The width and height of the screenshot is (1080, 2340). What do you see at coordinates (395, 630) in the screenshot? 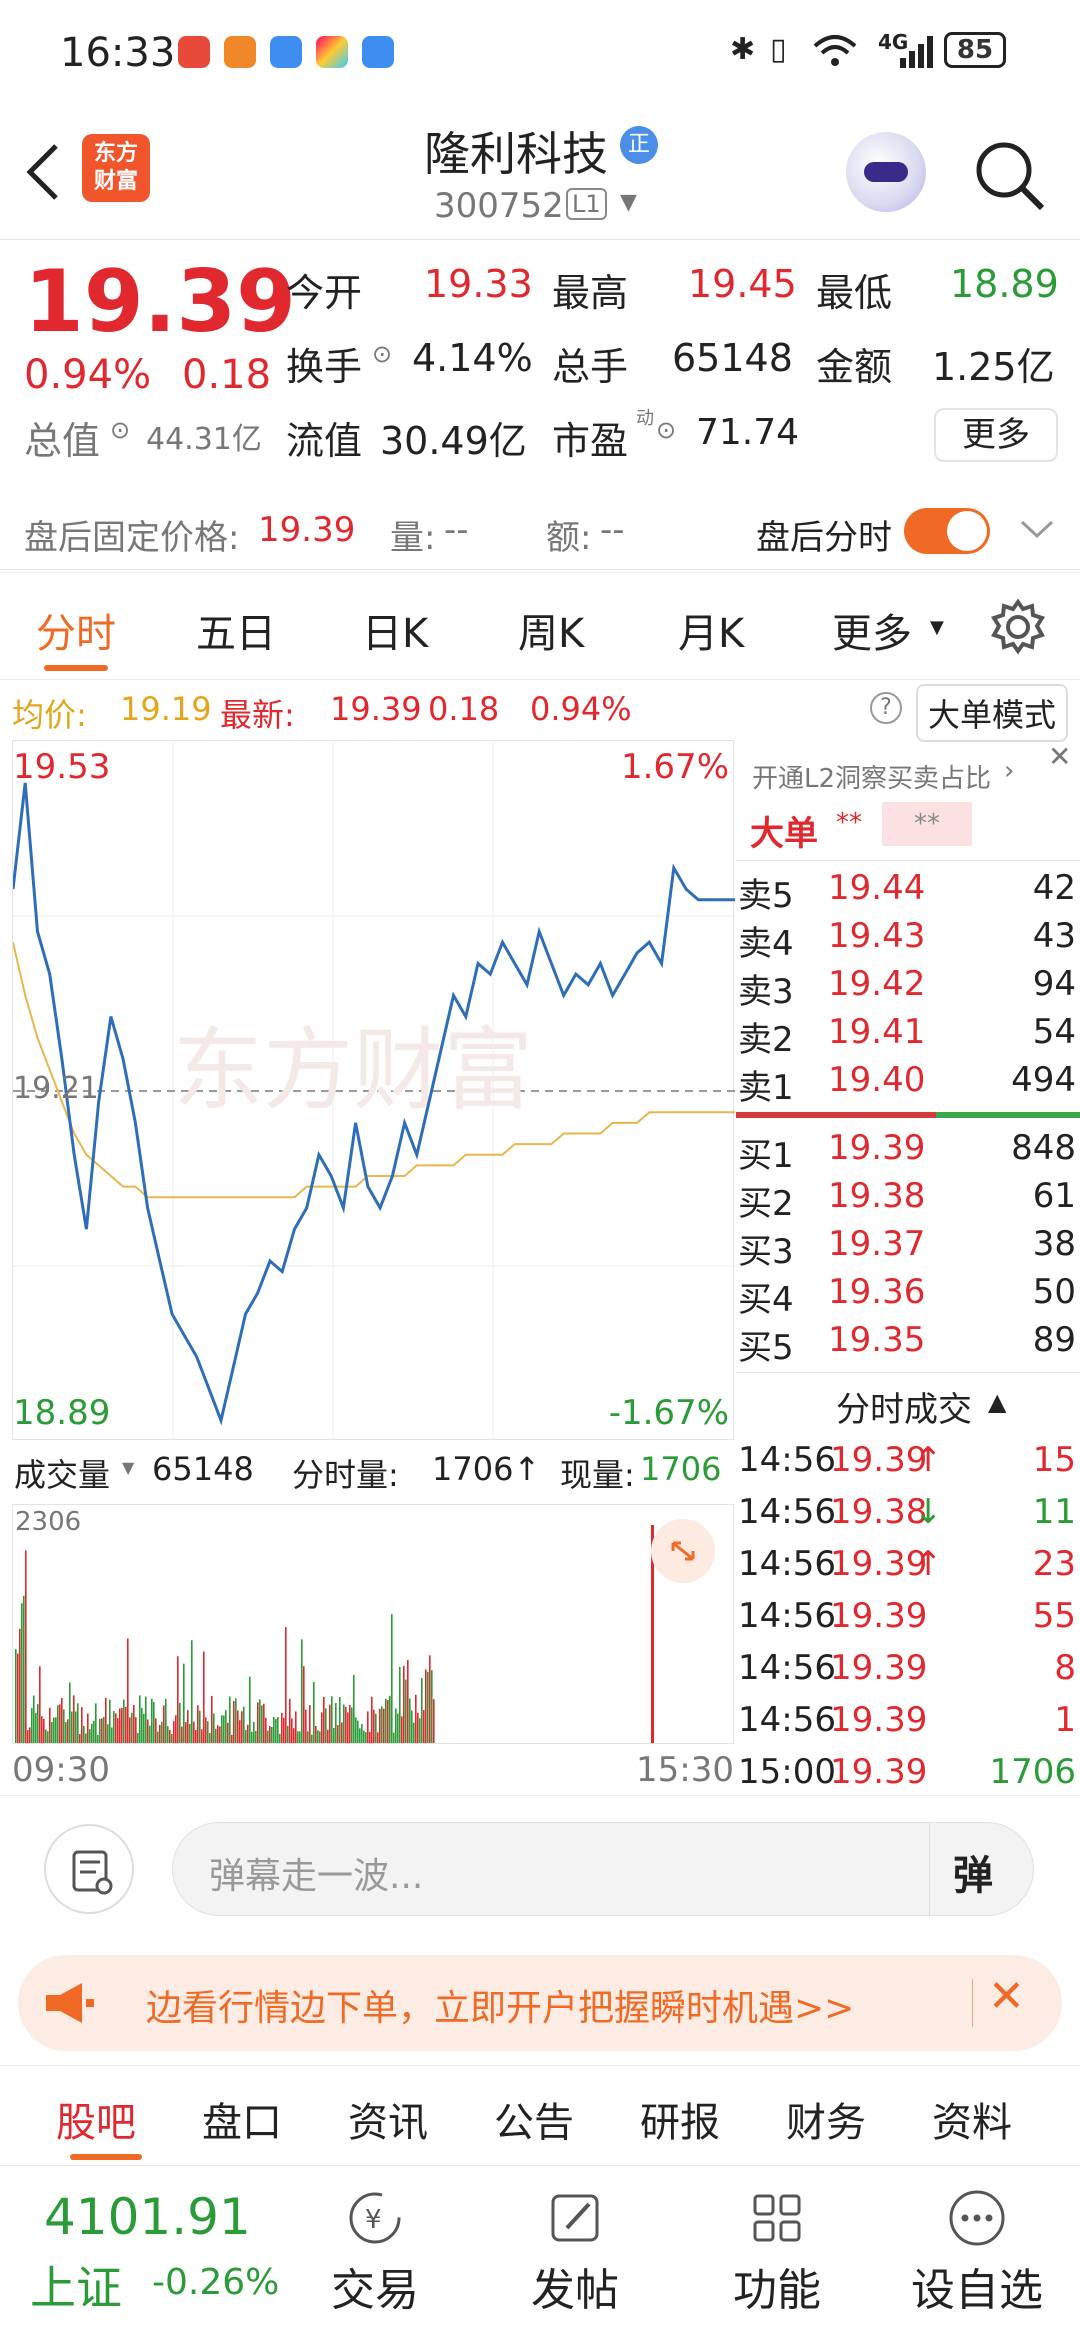
I see `tab-daily-k: 日K` at bounding box center [395, 630].